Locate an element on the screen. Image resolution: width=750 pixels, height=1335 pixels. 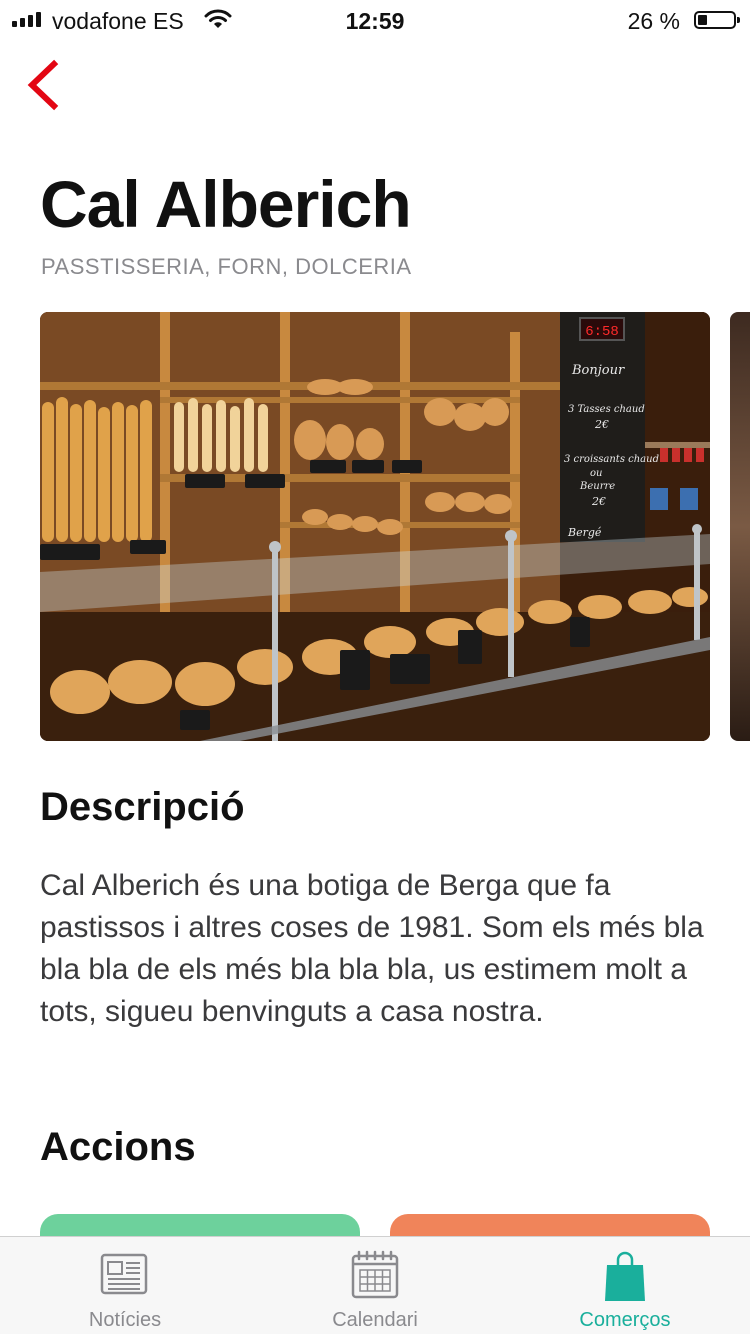
shopping-bag-icon is located at coordinates (625, 1276).